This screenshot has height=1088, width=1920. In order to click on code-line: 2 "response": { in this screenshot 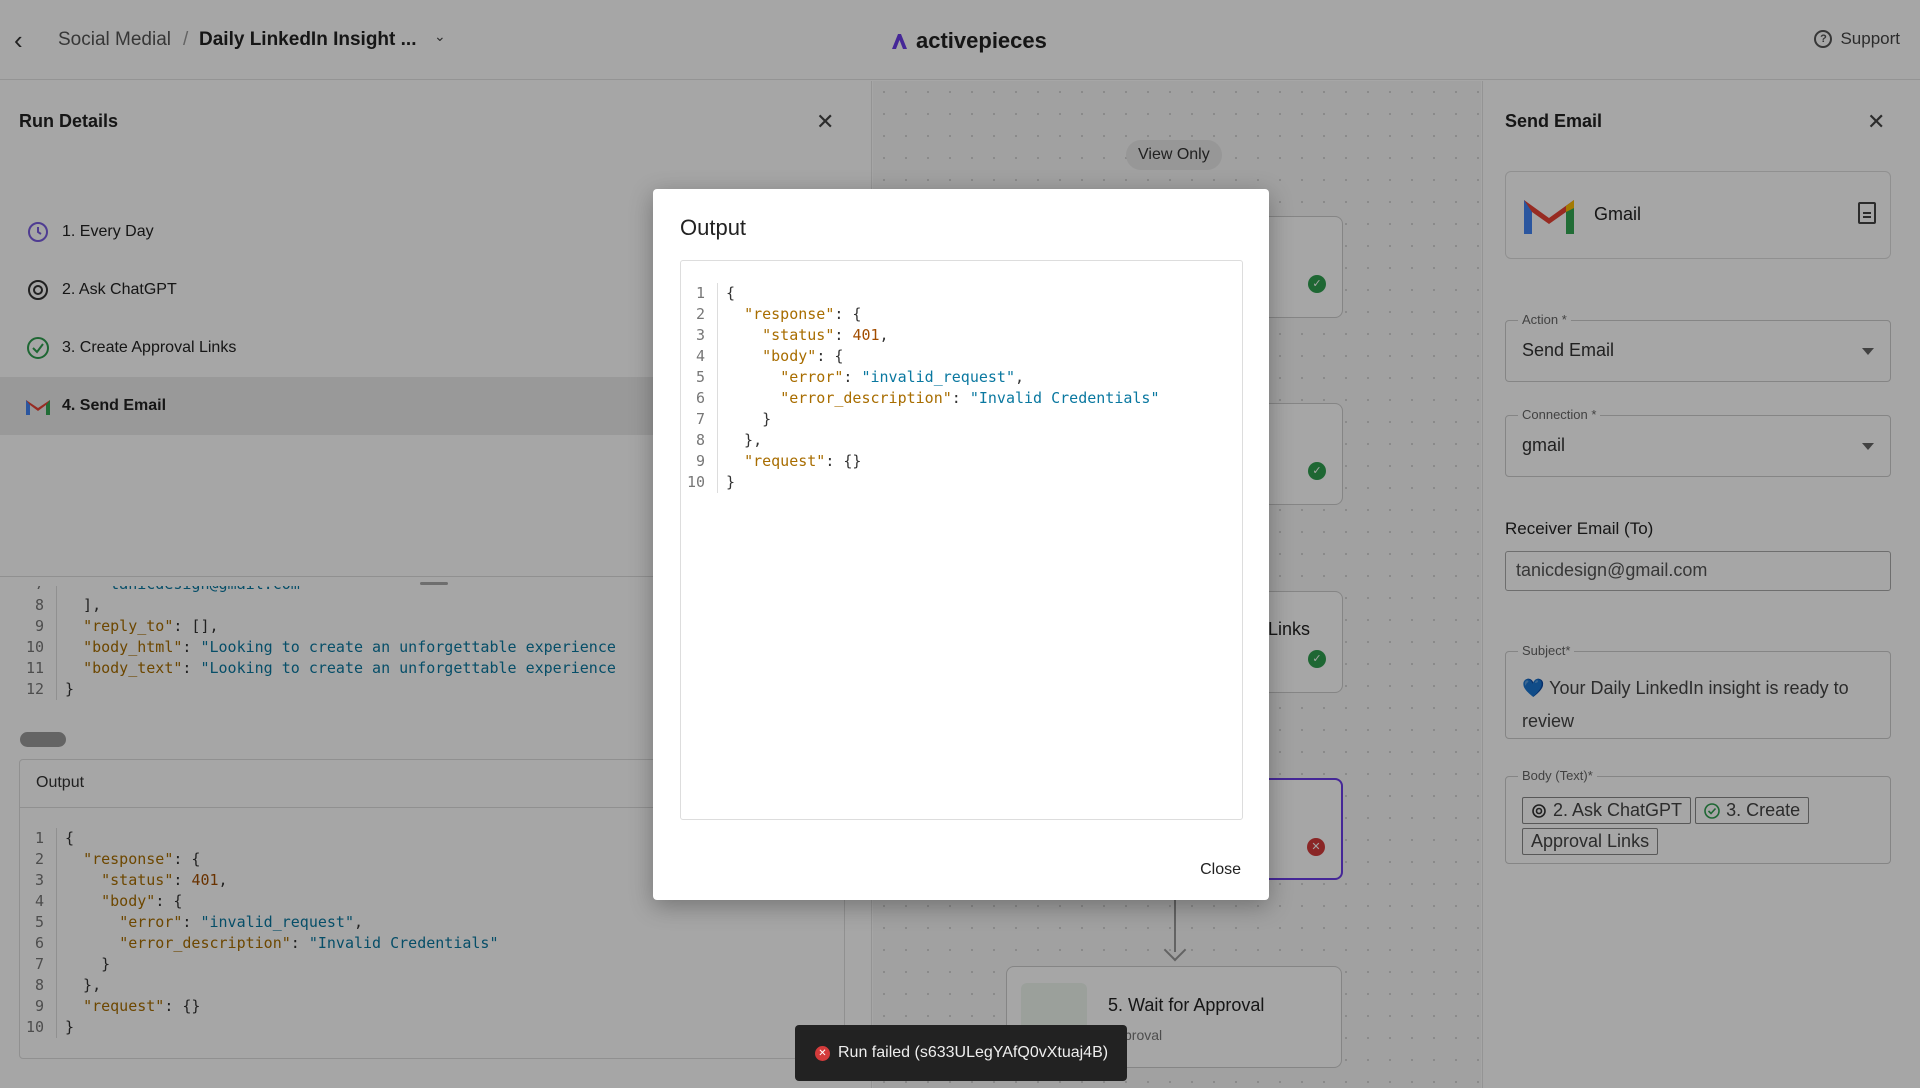, I will do `click(778, 314)`.